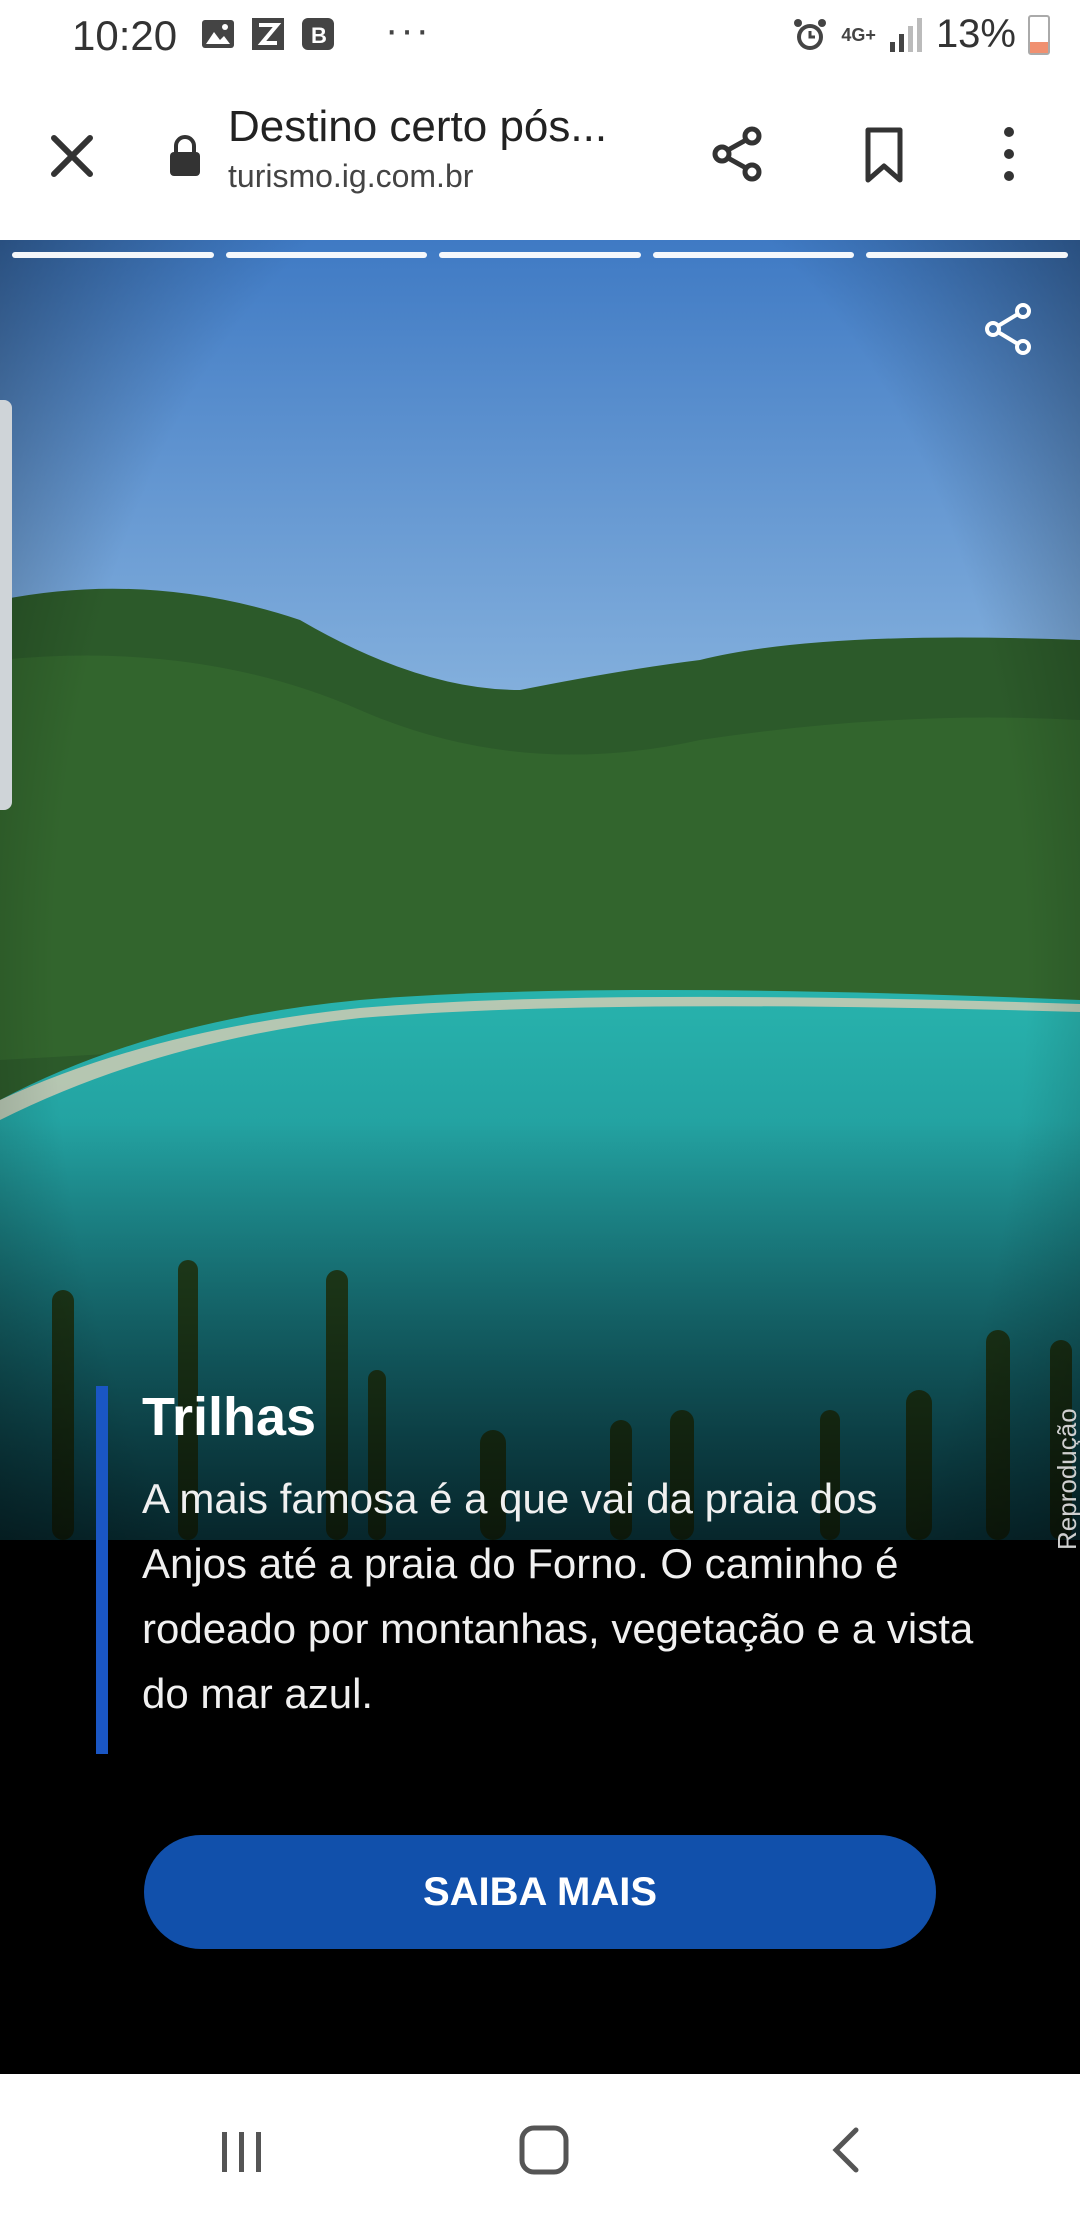 The width and height of the screenshot is (1080, 2219). Describe the element at coordinates (858, 34) in the screenshot. I see `network-type: 4G+` at that location.